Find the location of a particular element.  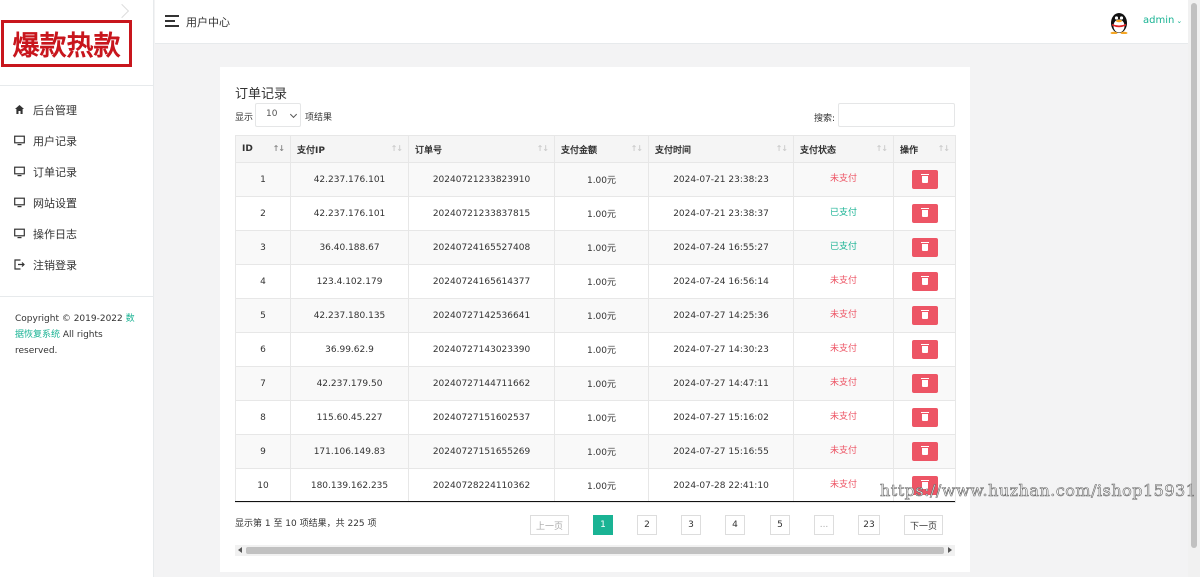

pagination-previous: 上一页 is located at coordinates (549, 525).